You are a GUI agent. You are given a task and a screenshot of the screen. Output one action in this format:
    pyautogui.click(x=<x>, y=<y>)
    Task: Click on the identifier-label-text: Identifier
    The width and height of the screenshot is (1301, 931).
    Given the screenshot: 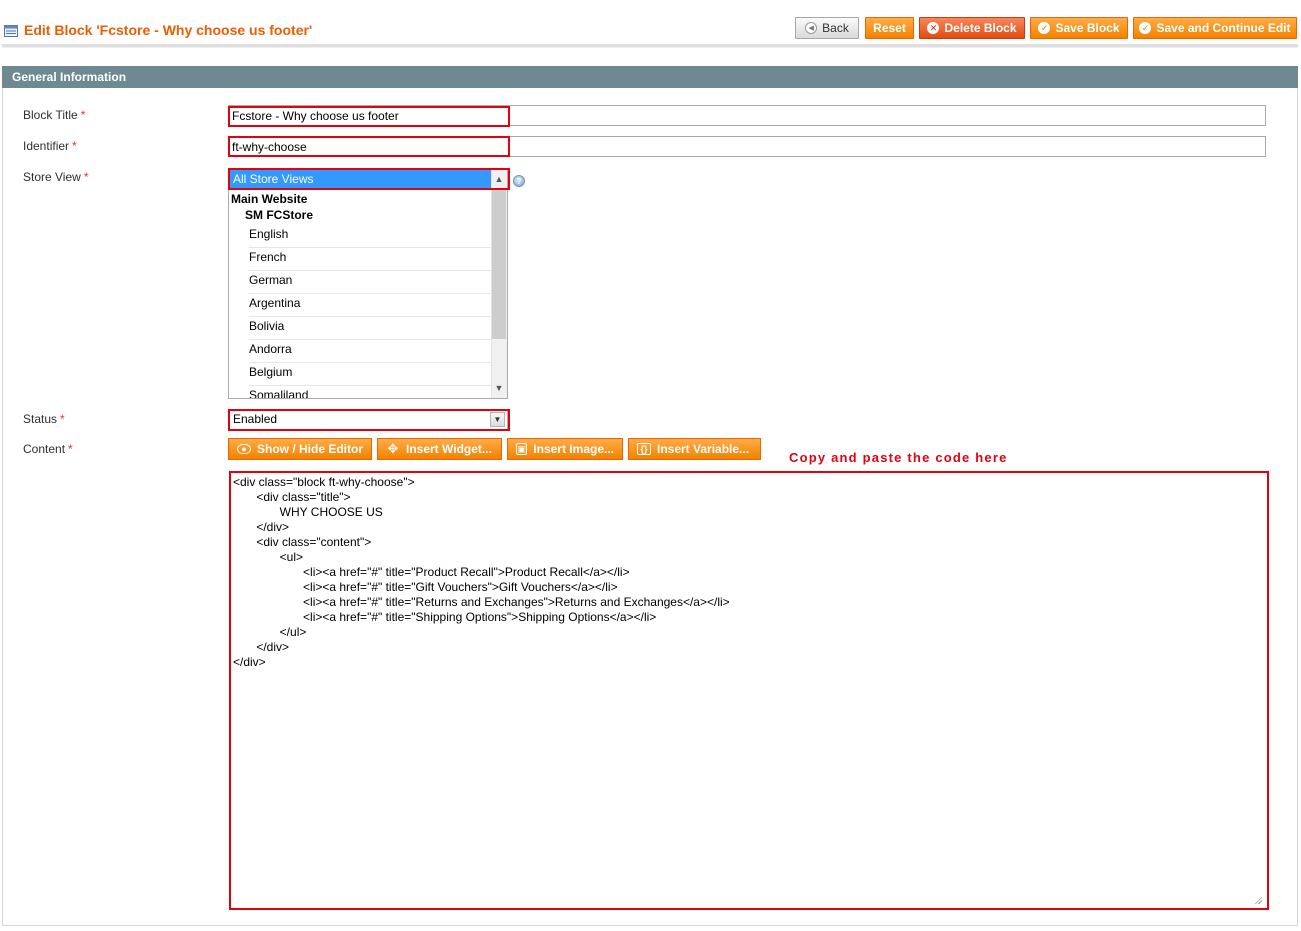 What is the action you would take?
    pyautogui.click(x=46, y=146)
    